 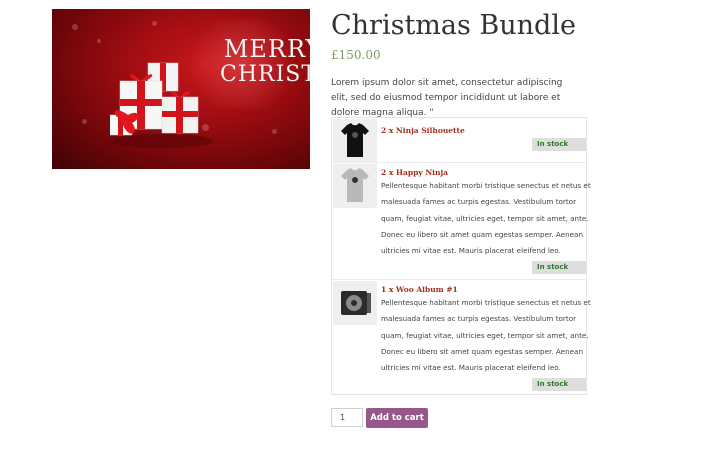 I want to click on grey-tshirt-icon, so click(x=355, y=185).